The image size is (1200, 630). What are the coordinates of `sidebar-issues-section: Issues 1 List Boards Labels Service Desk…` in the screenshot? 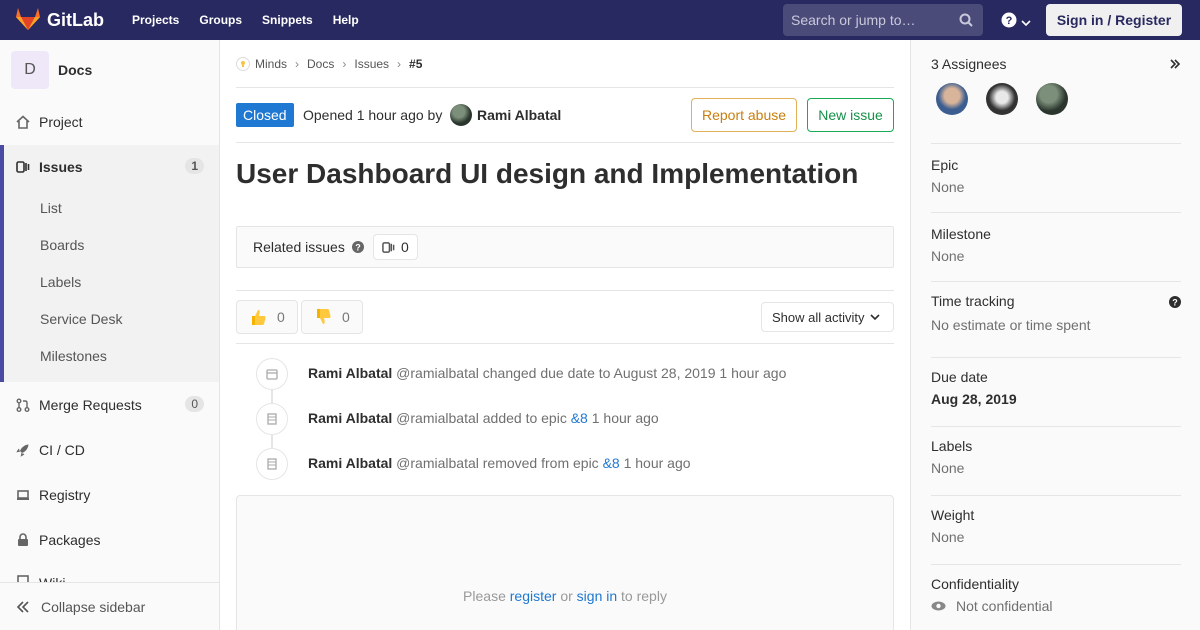 It's located at (109, 263).